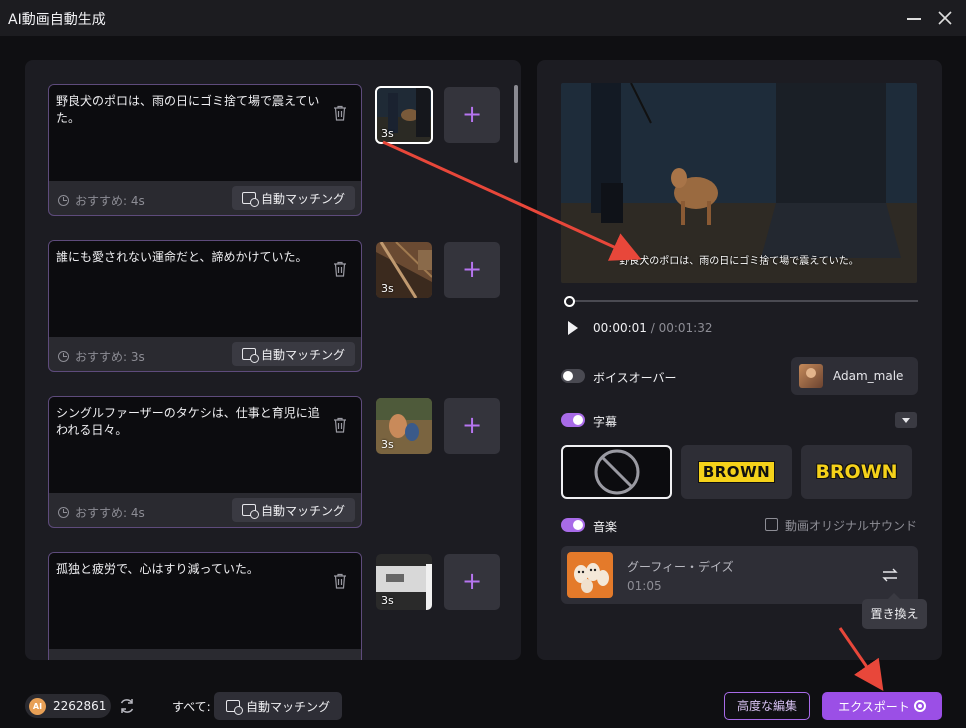 This screenshot has width=966, height=728. Describe the element at coordinates (205, 289) in the screenshot. I see `scene-text-input: 誰にも愛されない運命だと、諦めかけていた。` at that location.